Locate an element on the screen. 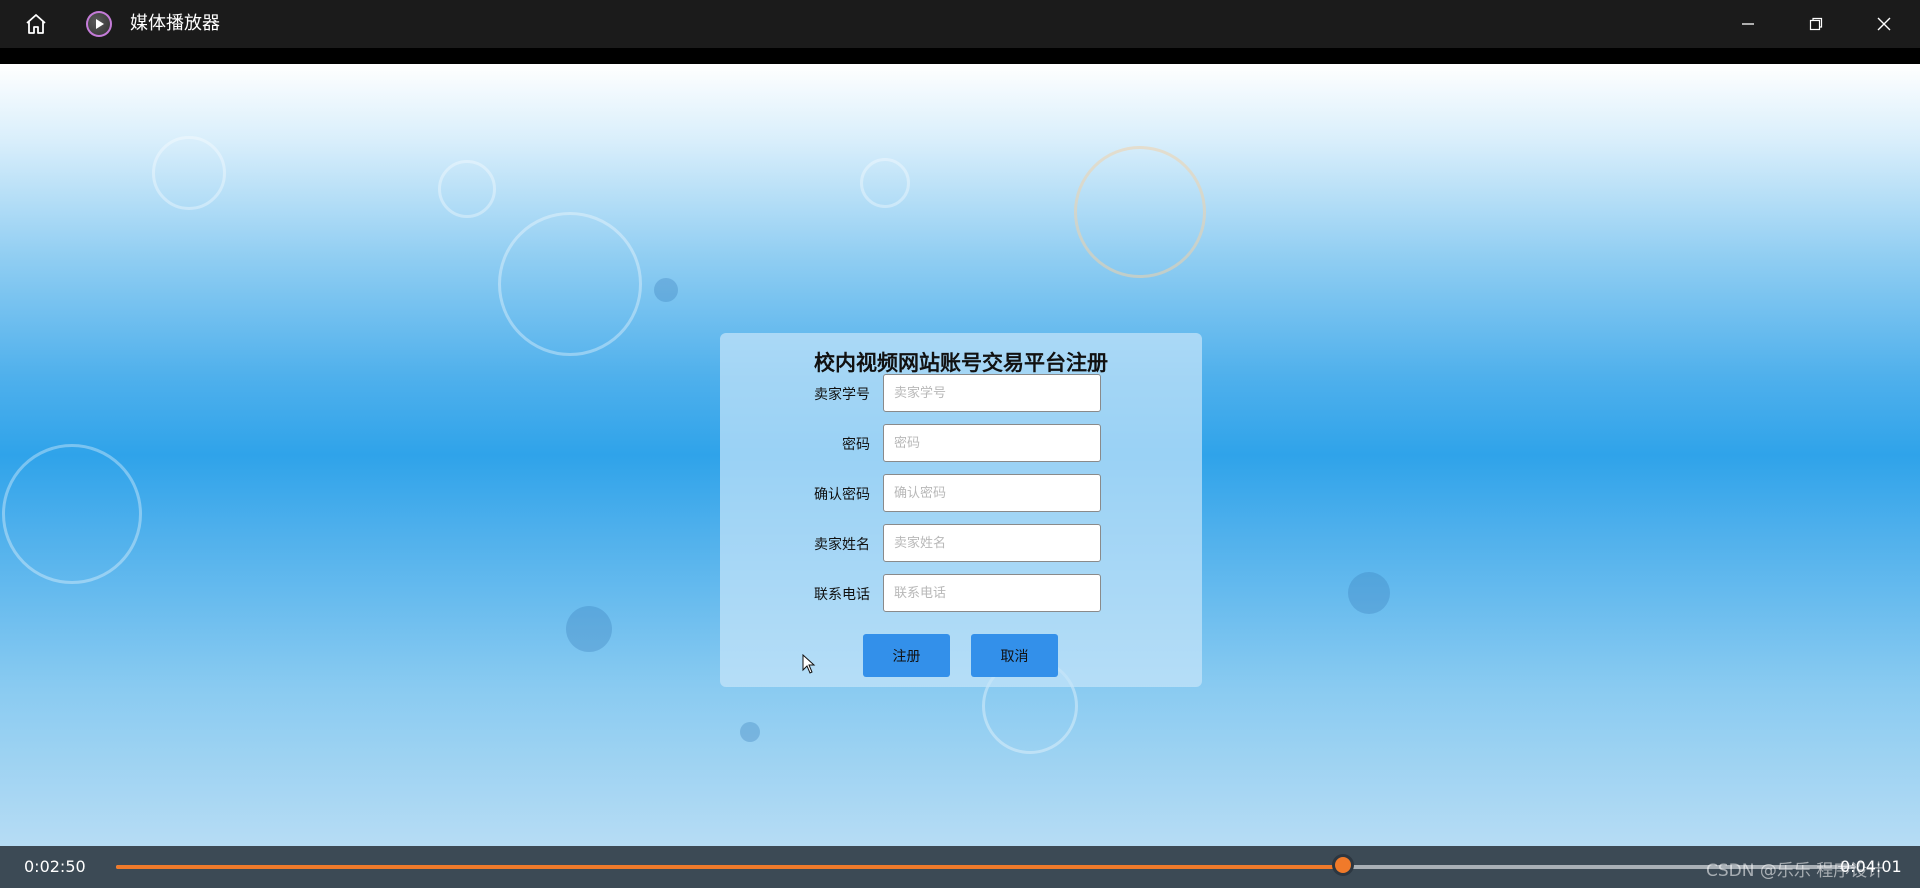  phone-label: 联系电话 is located at coordinates (842, 595).